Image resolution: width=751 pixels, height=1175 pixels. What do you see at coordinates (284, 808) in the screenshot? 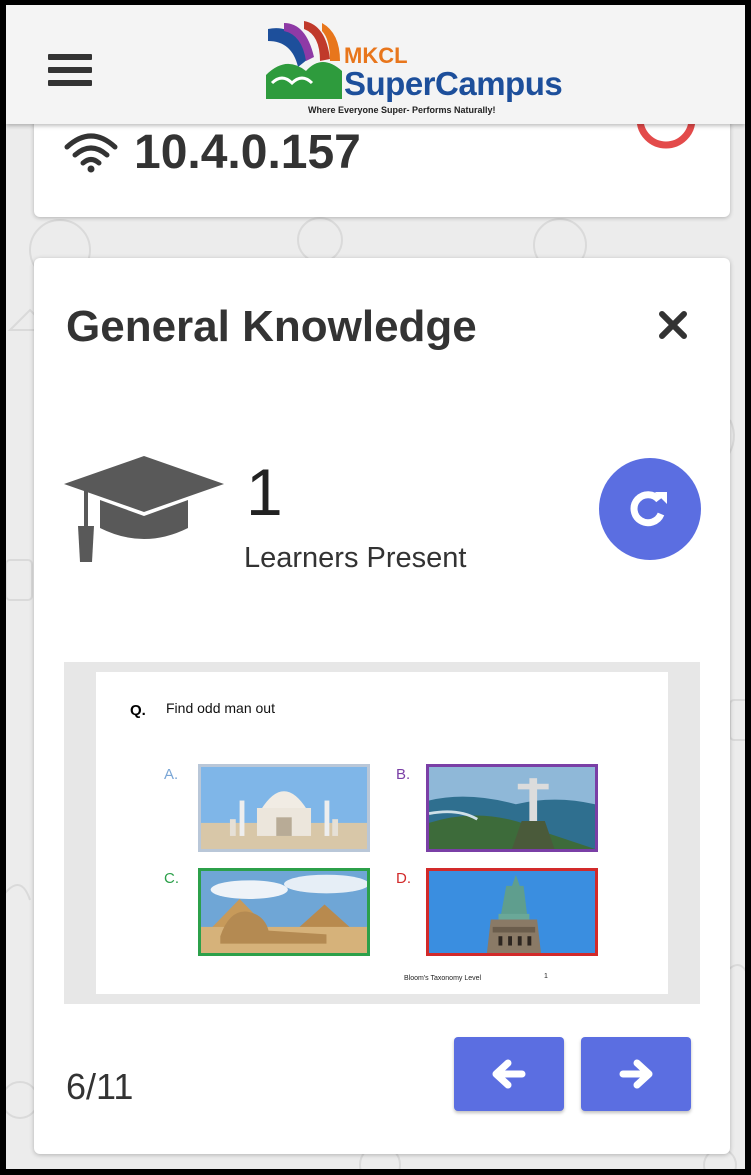
I see `option-a-image-taj-mahal` at bounding box center [284, 808].